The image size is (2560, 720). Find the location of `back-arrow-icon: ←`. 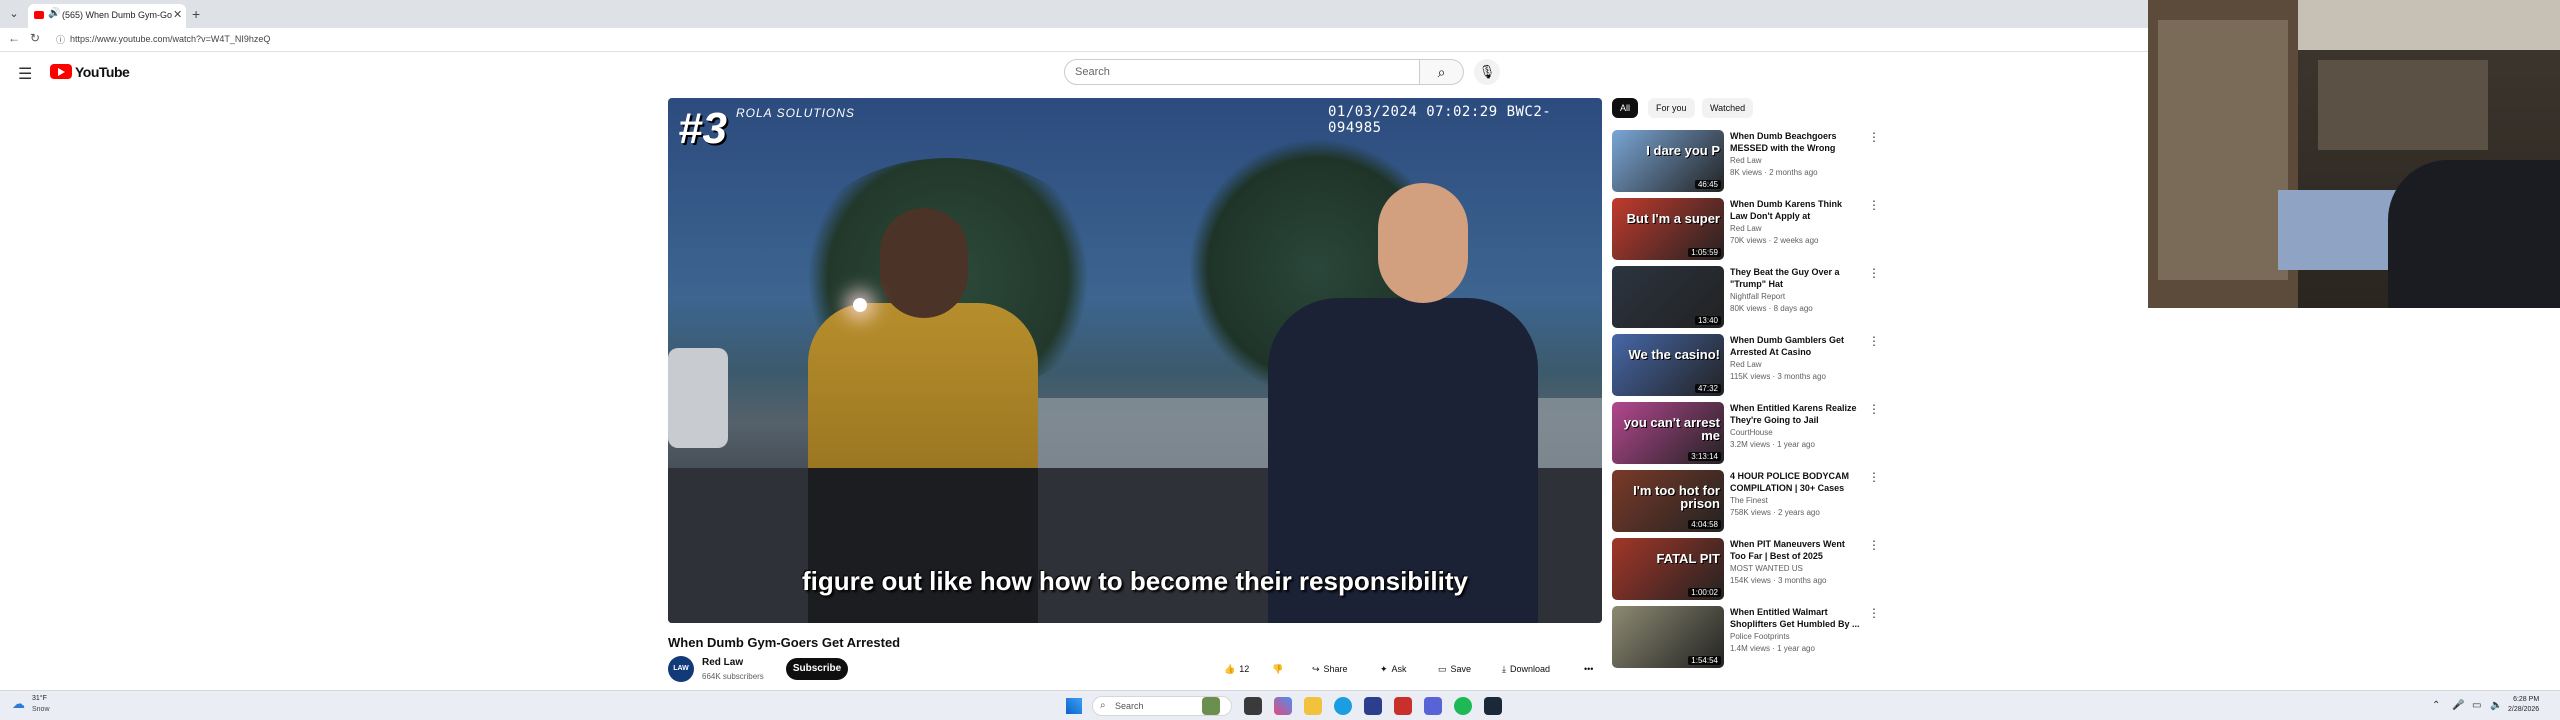

back-arrow-icon: ← is located at coordinates (14, 38).